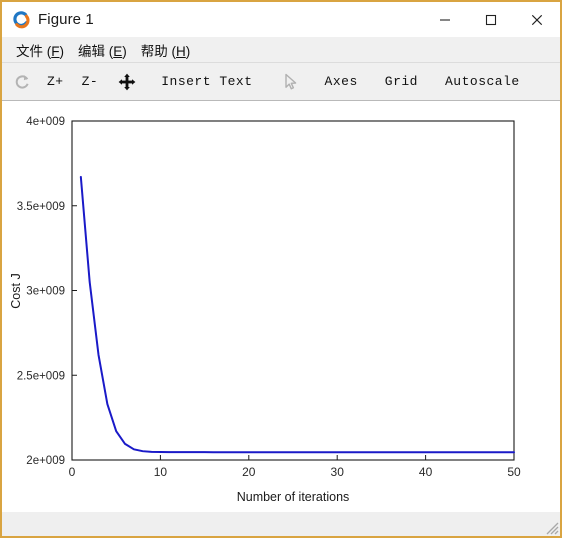  I want to click on zoom-out-button: Z-, so click(90, 81).